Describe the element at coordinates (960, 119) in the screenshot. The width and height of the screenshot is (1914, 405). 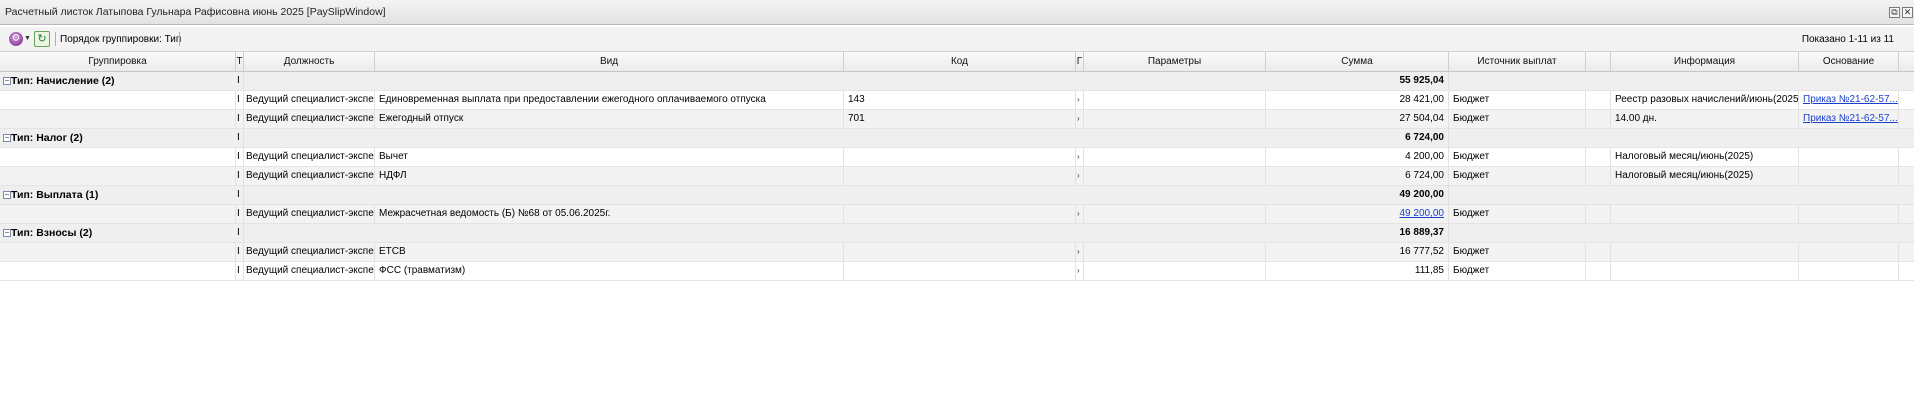
I see `cell-code: 701` at that location.